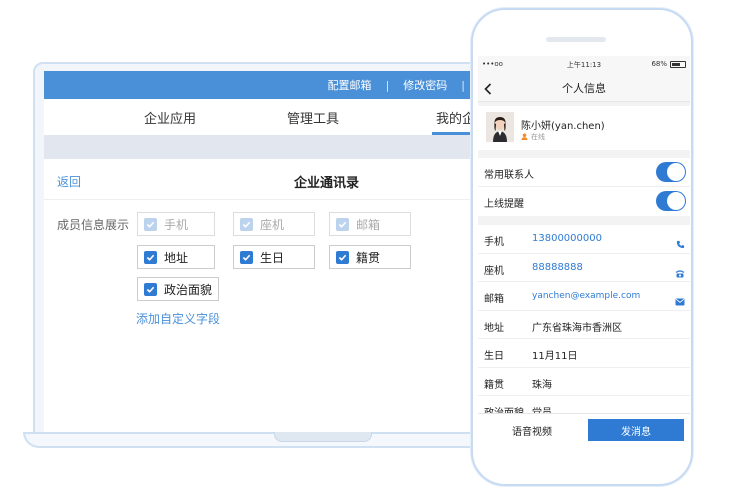  I want to click on header-title: 个人信息, so click(584, 88).